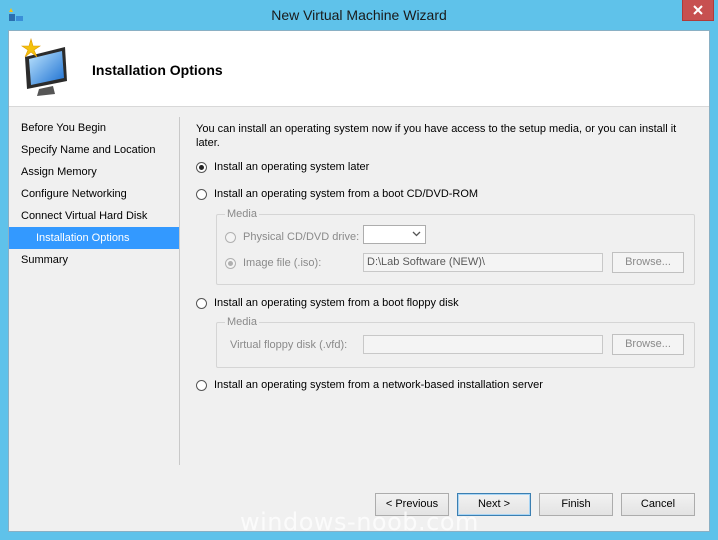 The image size is (718, 540). I want to click on image-file-input: D:\Lab Software (NEW)\, so click(483, 262).